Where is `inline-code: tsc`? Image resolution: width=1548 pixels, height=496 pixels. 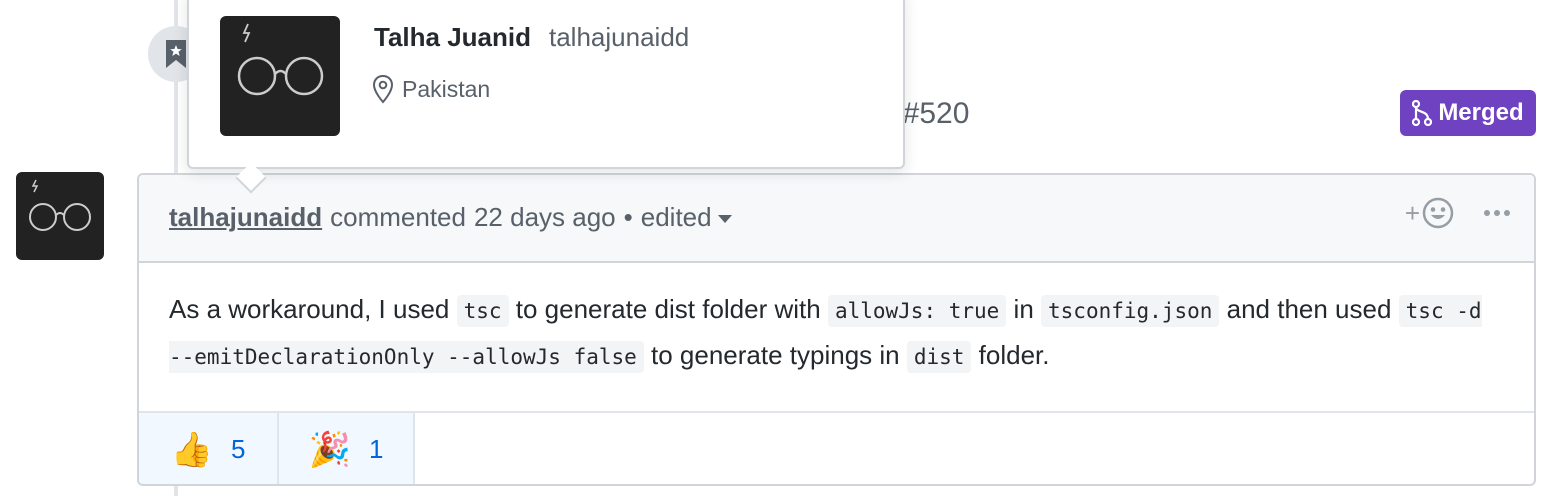 inline-code: tsc is located at coordinates (482, 311).